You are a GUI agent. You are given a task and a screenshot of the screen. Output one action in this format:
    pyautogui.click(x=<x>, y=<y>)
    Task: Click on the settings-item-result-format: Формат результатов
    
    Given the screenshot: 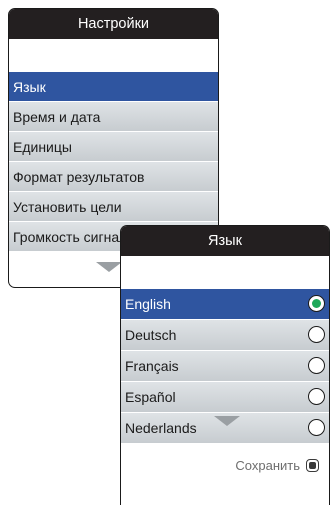 What is the action you would take?
    pyautogui.click(x=113, y=177)
    